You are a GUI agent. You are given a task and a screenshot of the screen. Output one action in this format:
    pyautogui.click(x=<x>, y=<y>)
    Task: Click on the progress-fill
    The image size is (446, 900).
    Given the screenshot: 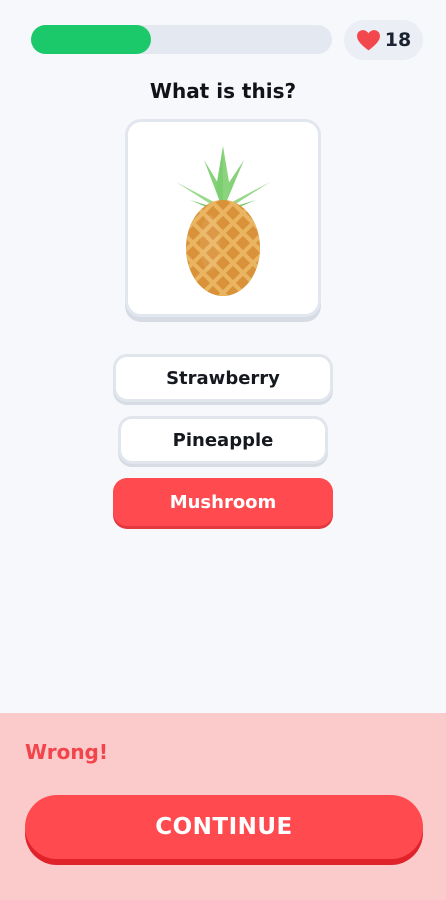 What is the action you would take?
    pyautogui.click(x=91, y=39)
    